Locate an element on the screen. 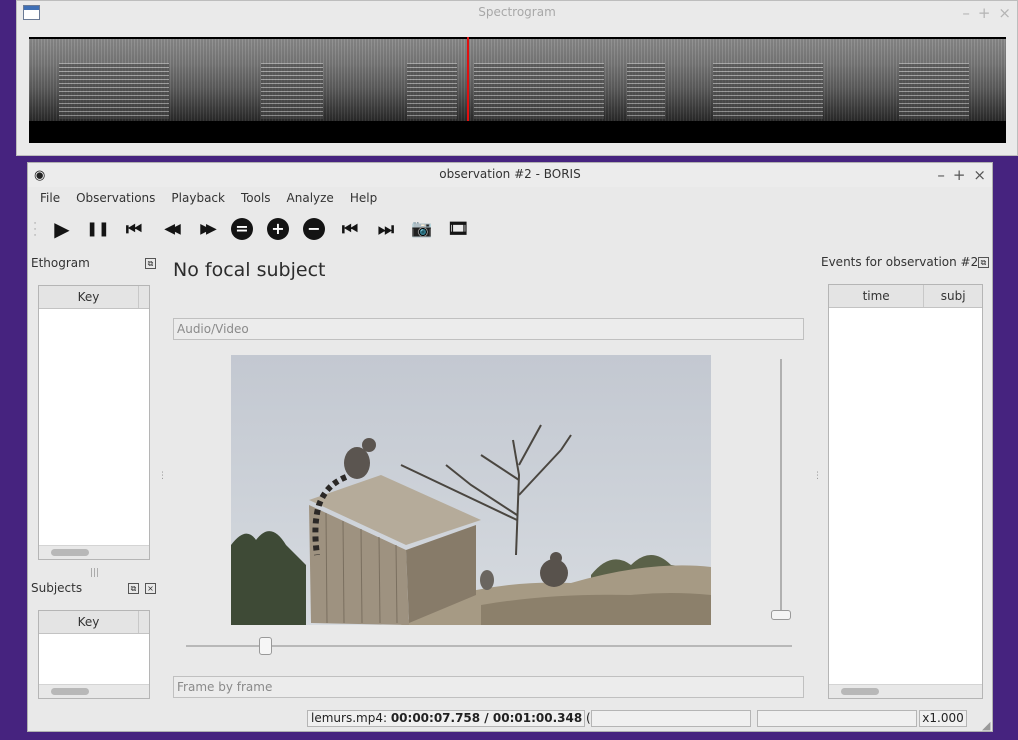 The height and width of the screenshot is (740, 1018). snapshot-button: 📷 is located at coordinates (422, 229).